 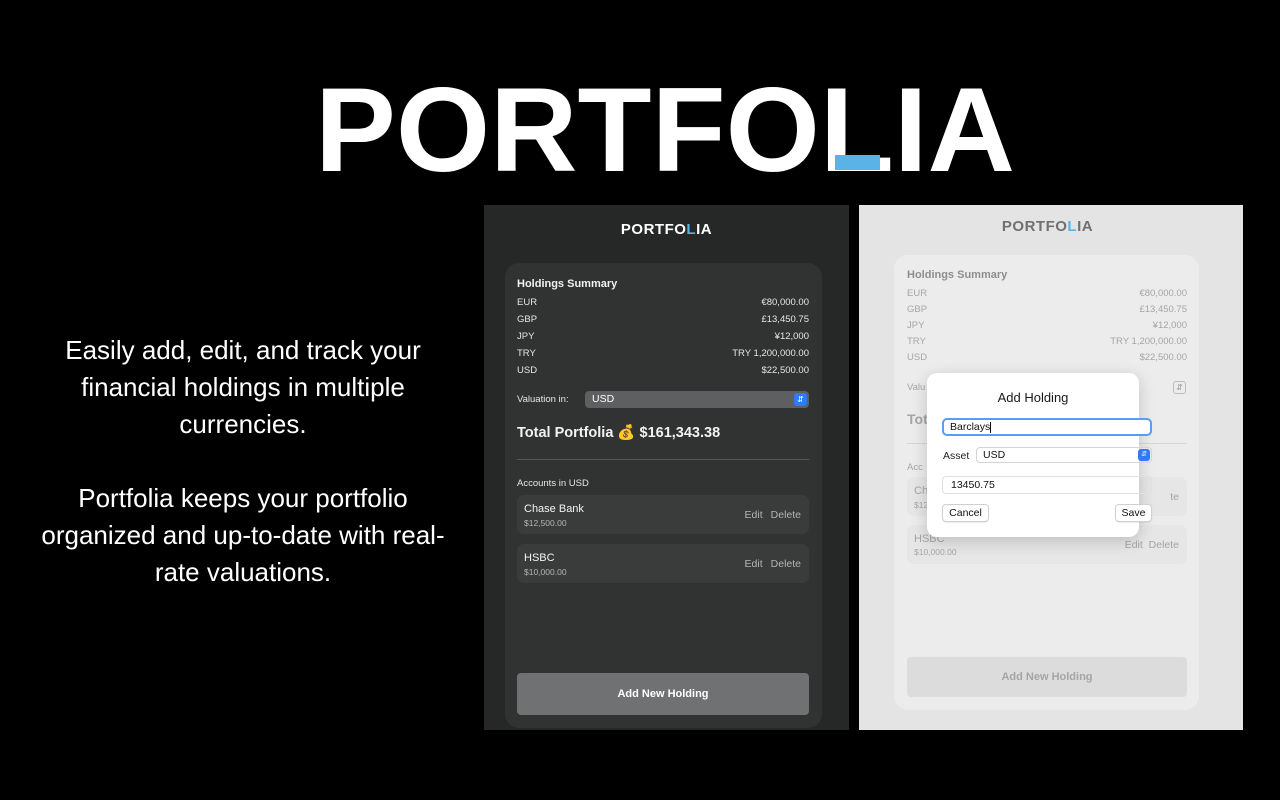 I want to click on valuation-currency-select: USD ⇵, so click(x=697, y=399).